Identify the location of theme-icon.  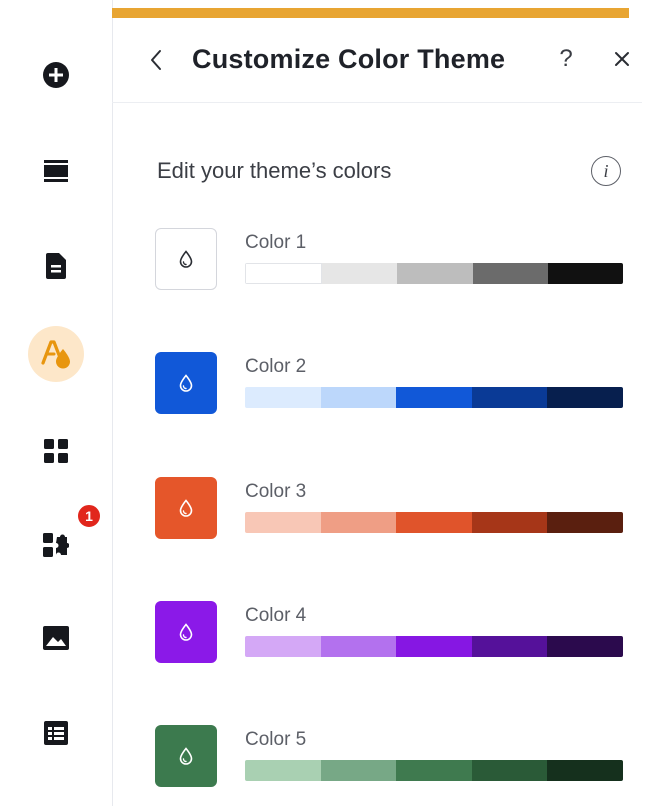
(55, 354).